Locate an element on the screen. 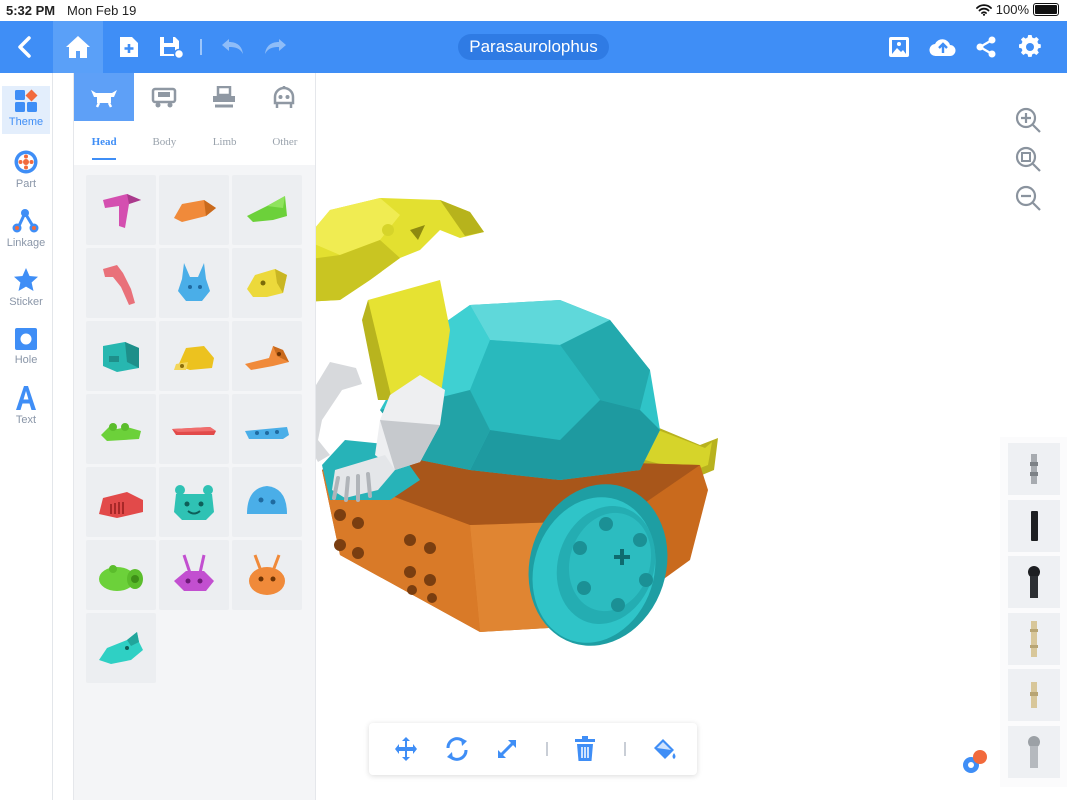 The height and width of the screenshot is (800, 1067). paint-icon is located at coordinates (665, 749).